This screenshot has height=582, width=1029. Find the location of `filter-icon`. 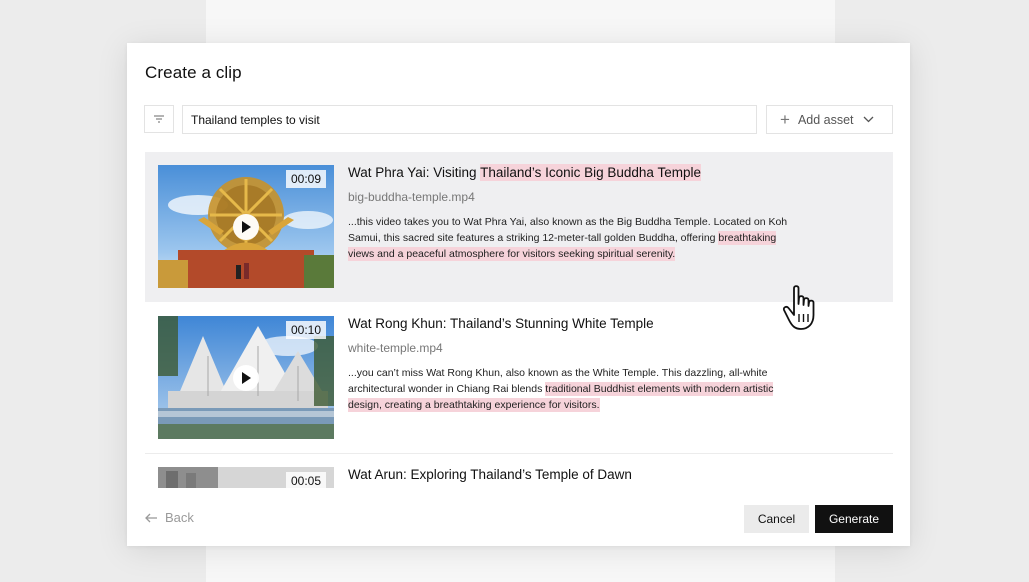

filter-icon is located at coordinates (159, 119).